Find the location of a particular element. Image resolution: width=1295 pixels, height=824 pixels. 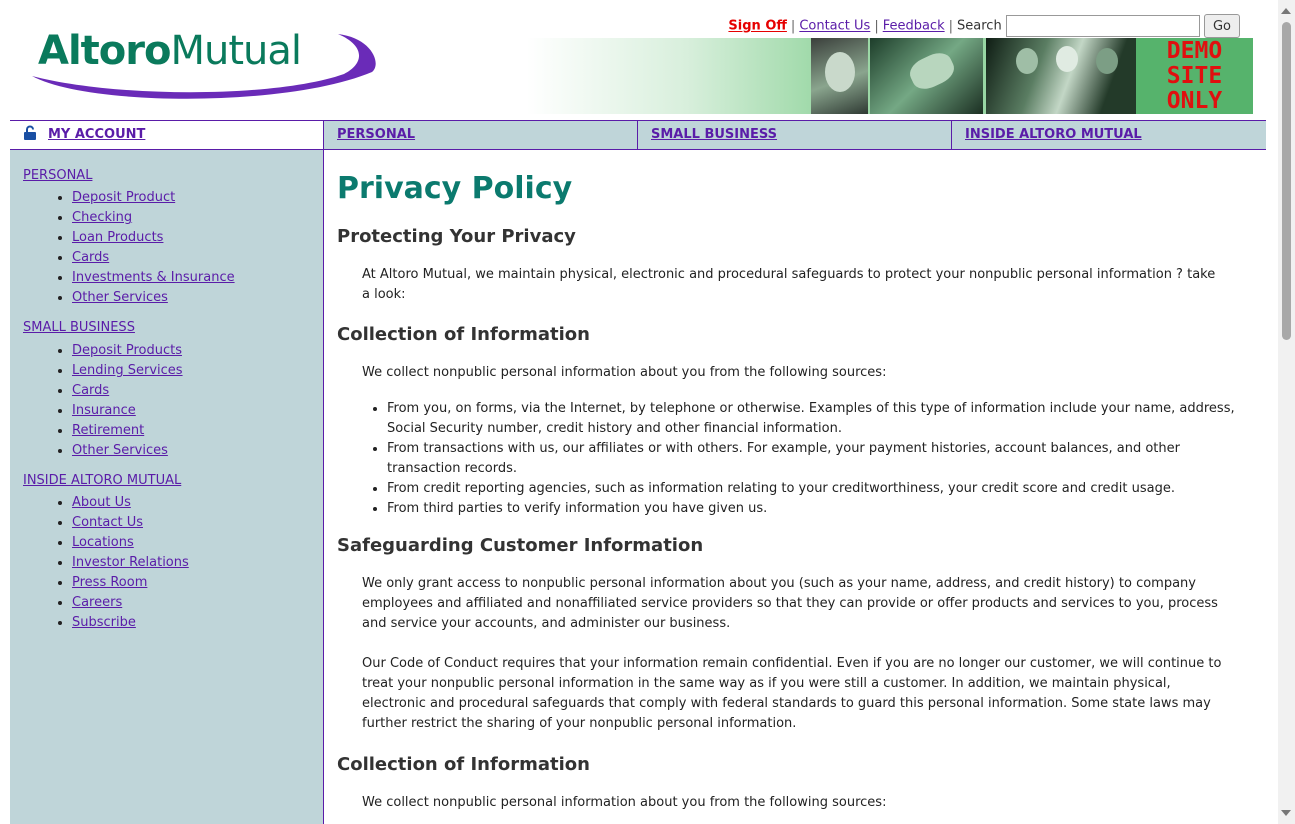

sidebar-item-loan-products: Loan Products is located at coordinates (117, 237).